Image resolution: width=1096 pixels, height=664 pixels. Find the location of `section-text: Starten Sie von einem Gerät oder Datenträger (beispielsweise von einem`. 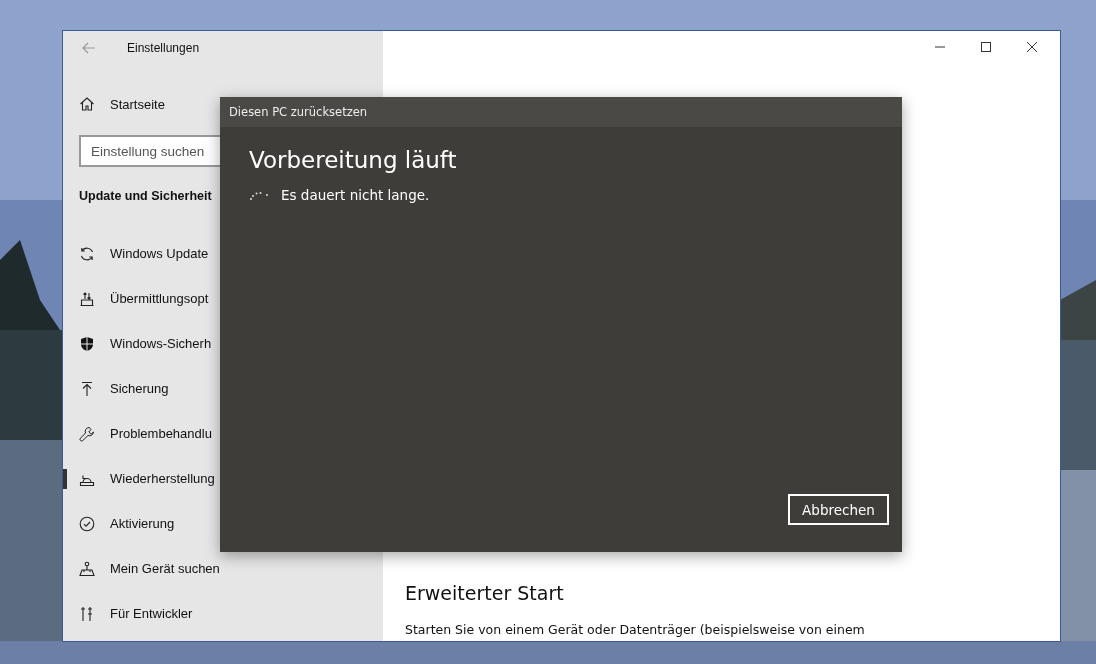

section-text: Starten Sie von einem Gerät oder Datenträger (beispielsweise von einem is located at coordinates (635, 629).